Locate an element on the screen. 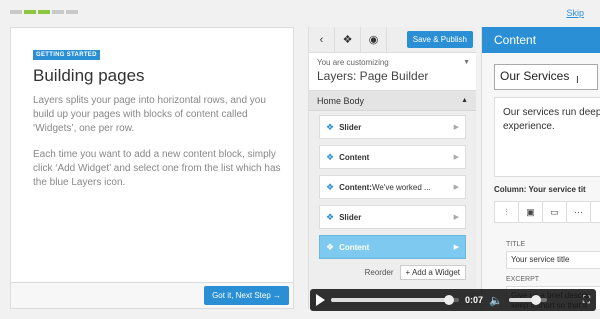 The width and height of the screenshot is (600, 319). seek-fill is located at coordinates (390, 300).